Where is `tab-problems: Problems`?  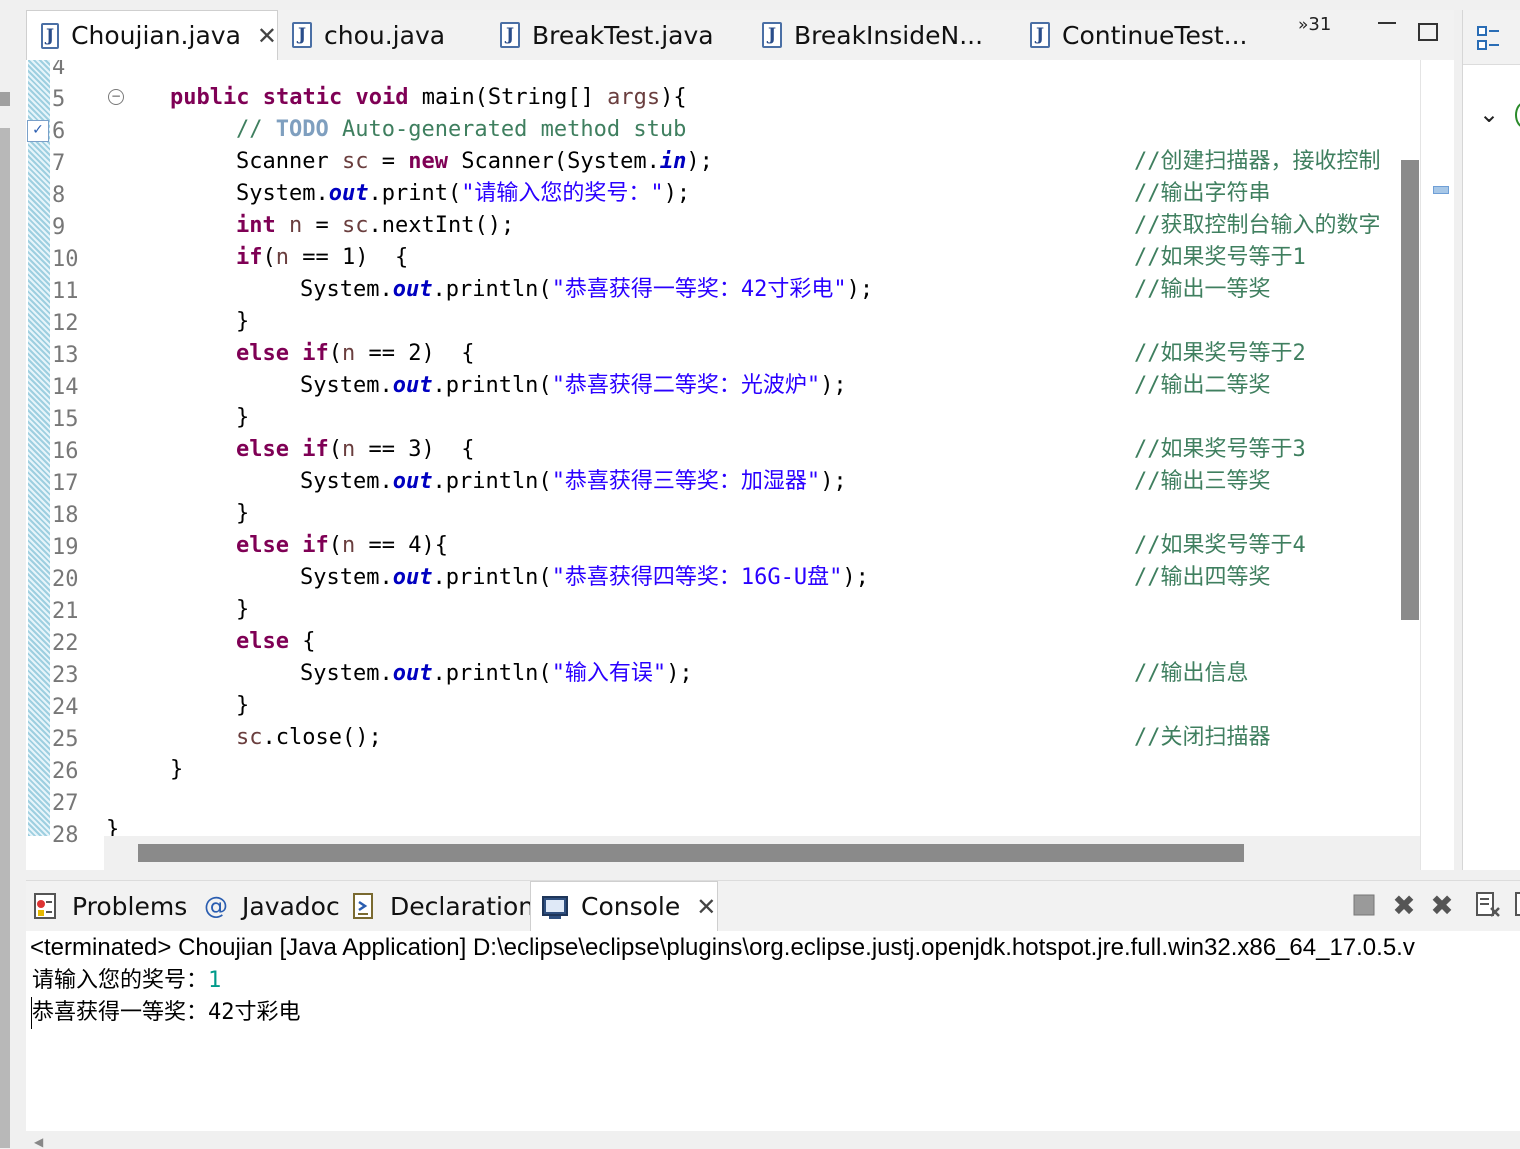 tab-problems: Problems is located at coordinates (109, 906).